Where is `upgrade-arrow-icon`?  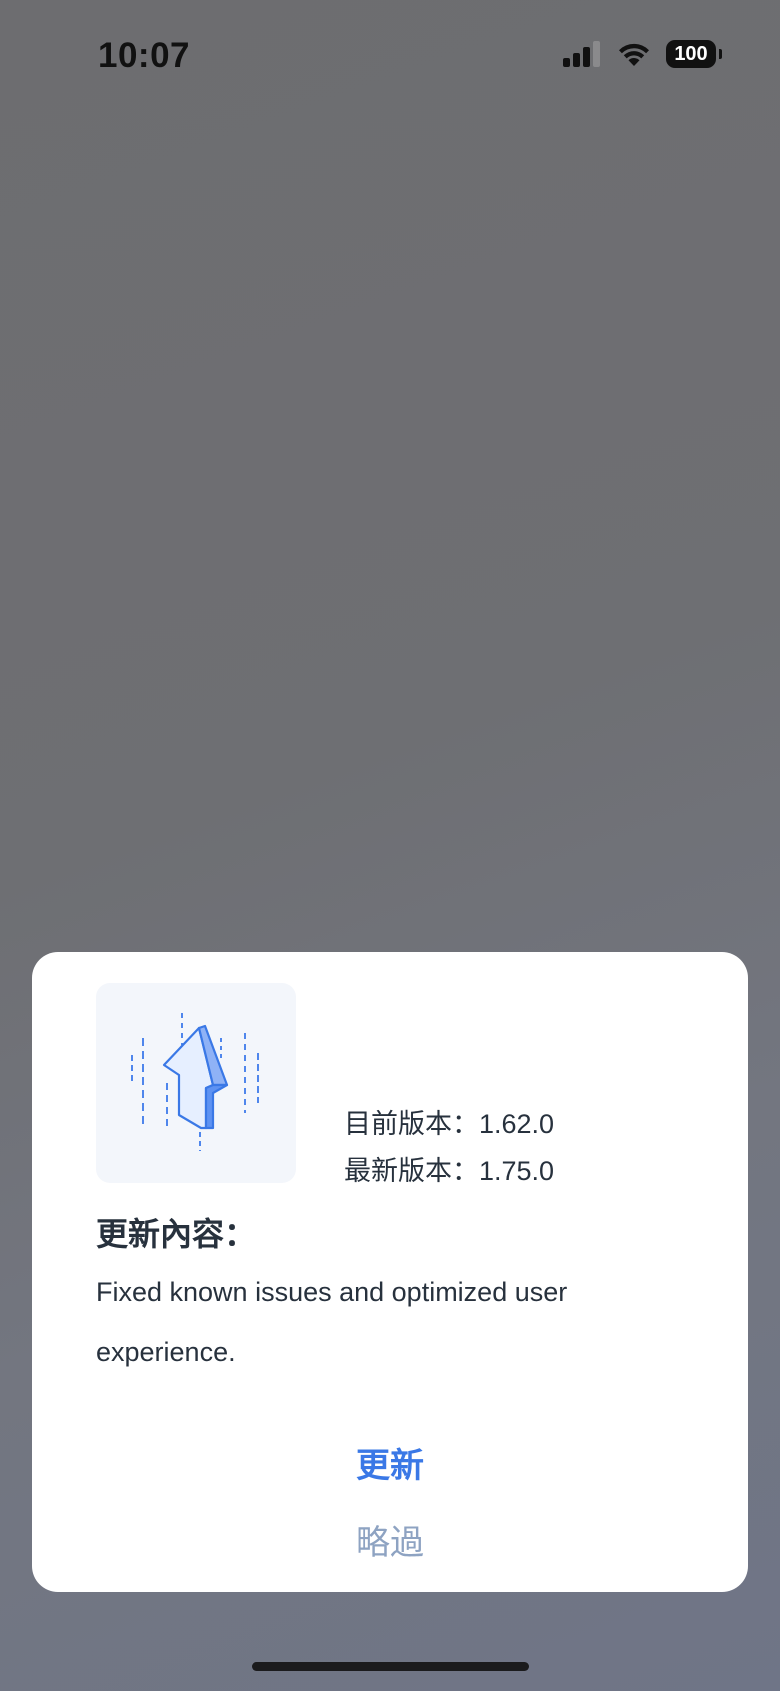 upgrade-arrow-icon is located at coordinates (195, 1082).